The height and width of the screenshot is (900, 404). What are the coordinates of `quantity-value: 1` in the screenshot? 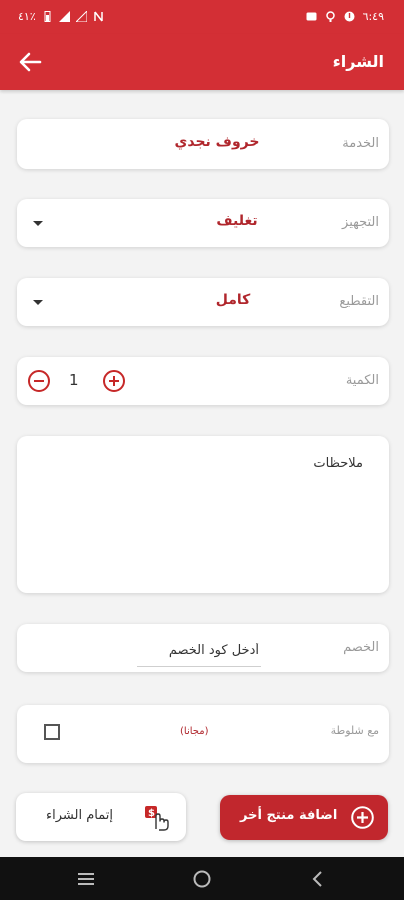 It's located at (74, 380).